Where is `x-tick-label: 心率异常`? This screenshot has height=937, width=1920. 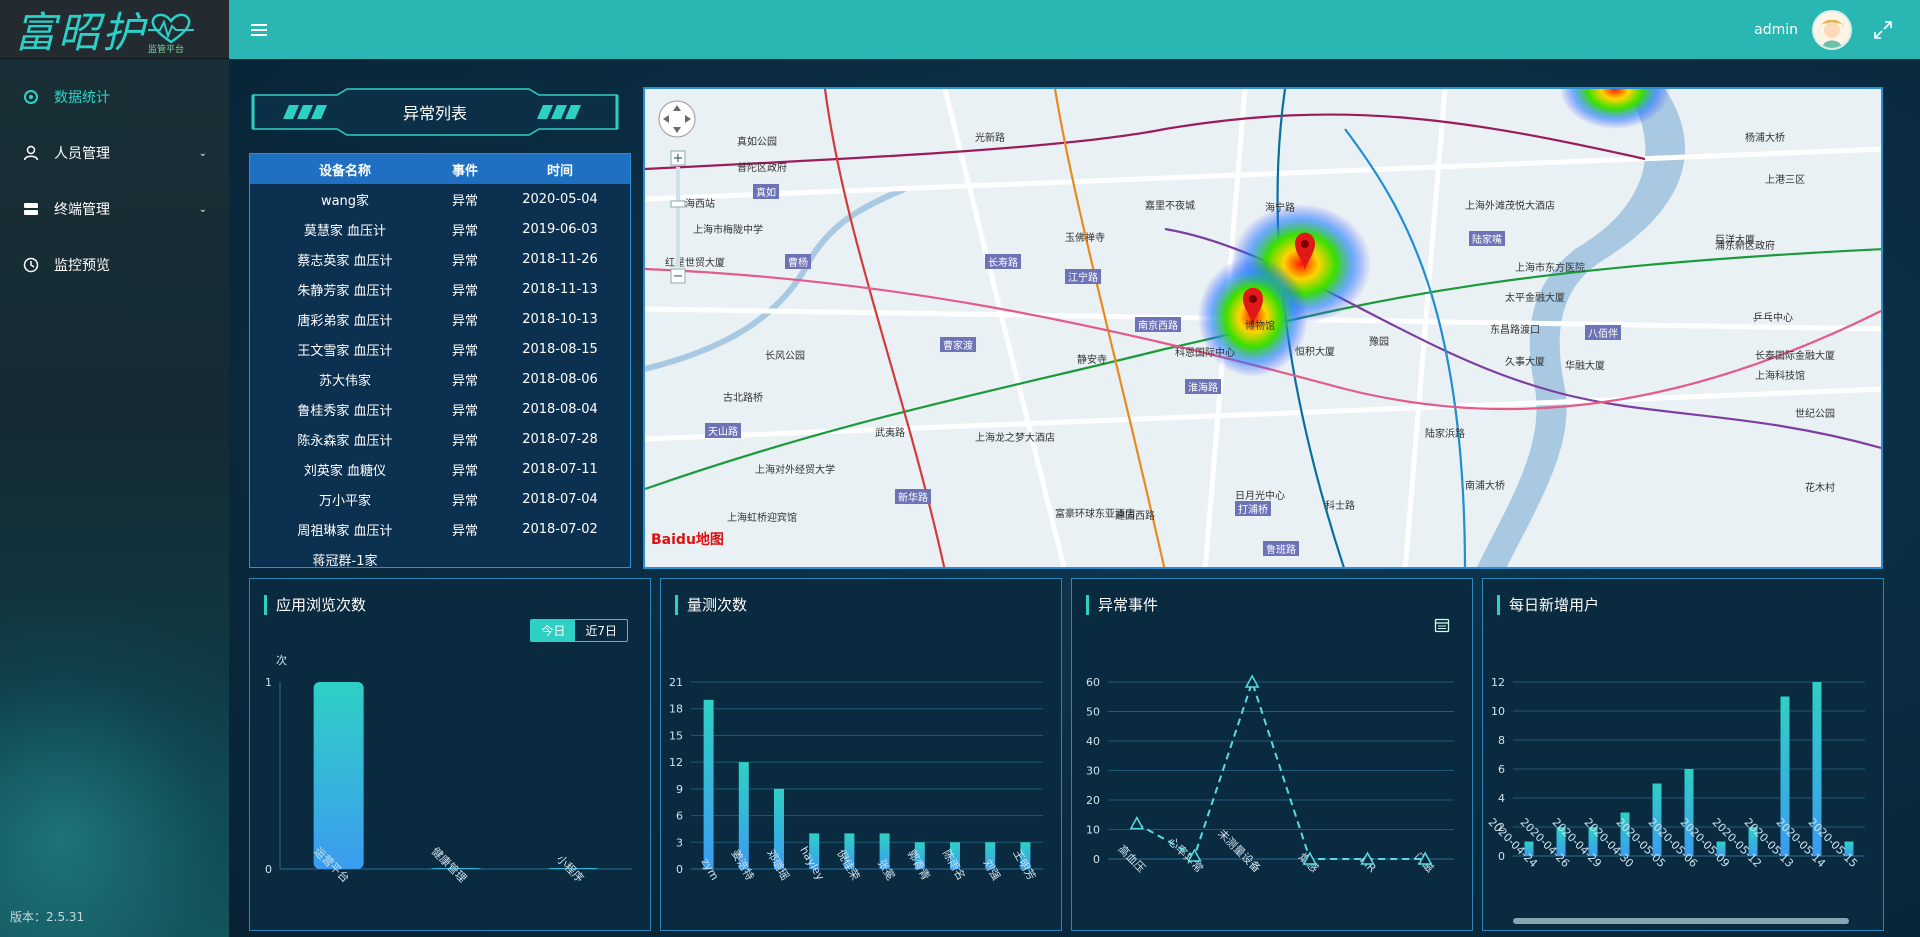
x-tick-label: 心率异常 is located at coordinates (1185, 854).